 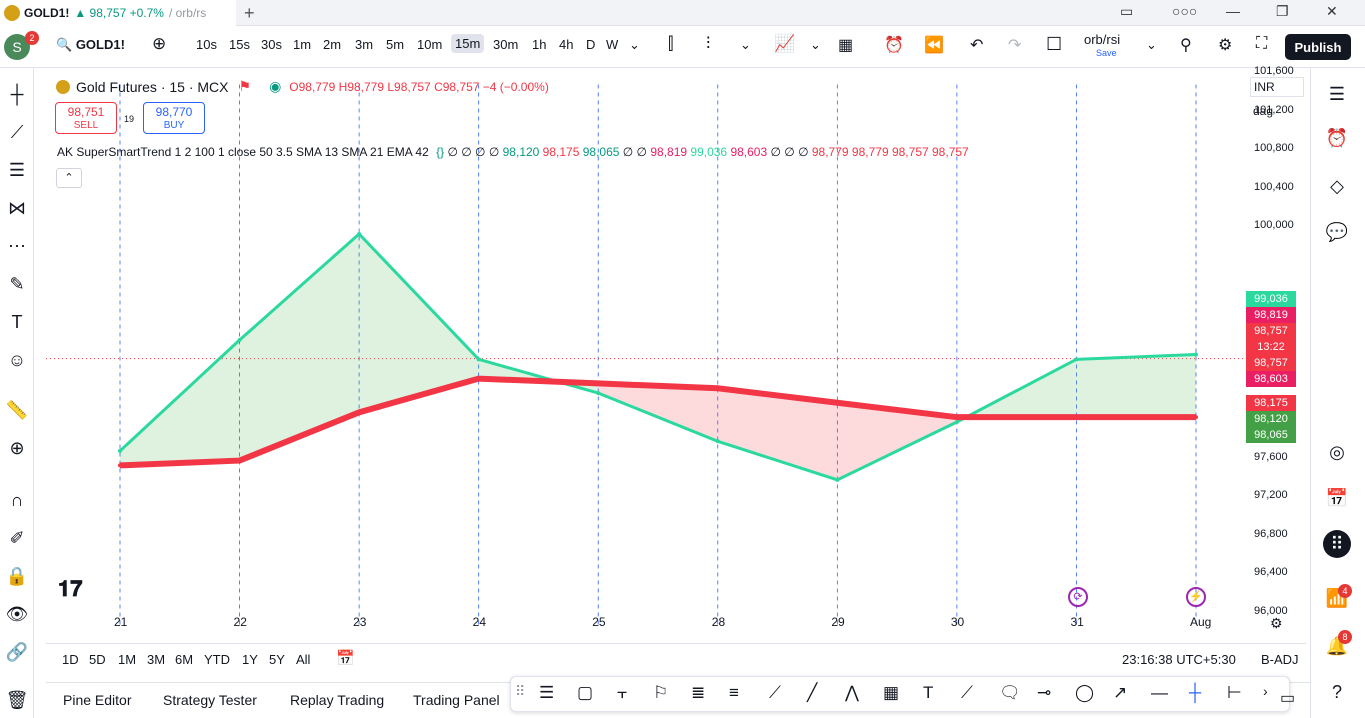 I want to click on event-icon: ⟳, so click(x=1078, y=597).